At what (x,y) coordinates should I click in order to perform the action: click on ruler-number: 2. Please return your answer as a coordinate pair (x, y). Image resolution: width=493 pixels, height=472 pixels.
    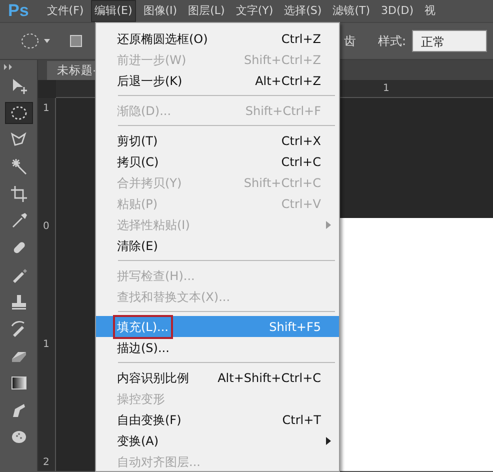
    Looking at the image, I should click on (46, 463).